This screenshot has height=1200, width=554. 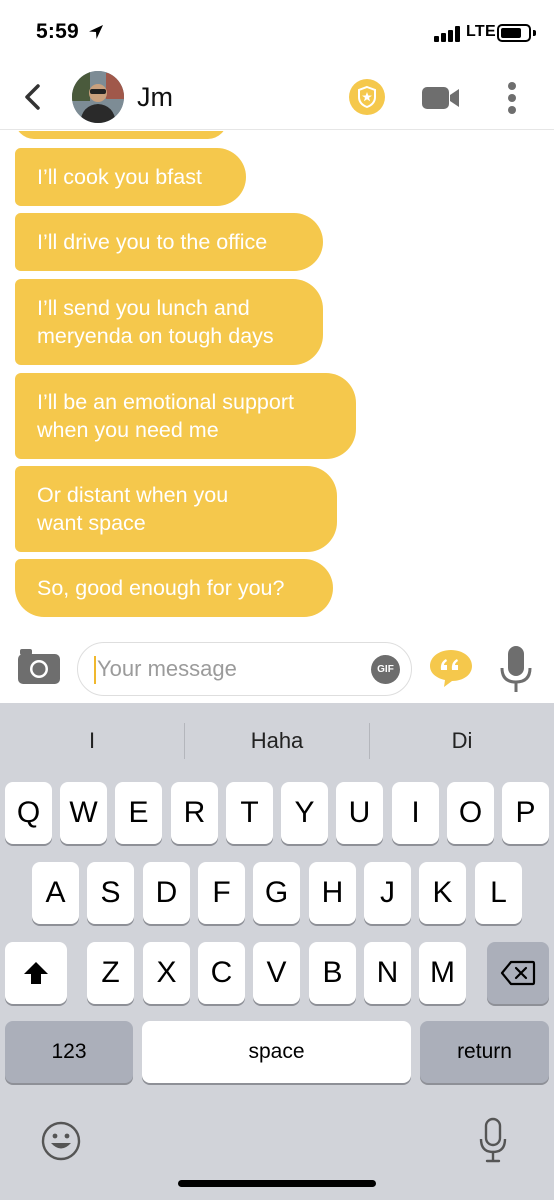 I want to click on status-time: 5:59, so click(x=57, y=31).